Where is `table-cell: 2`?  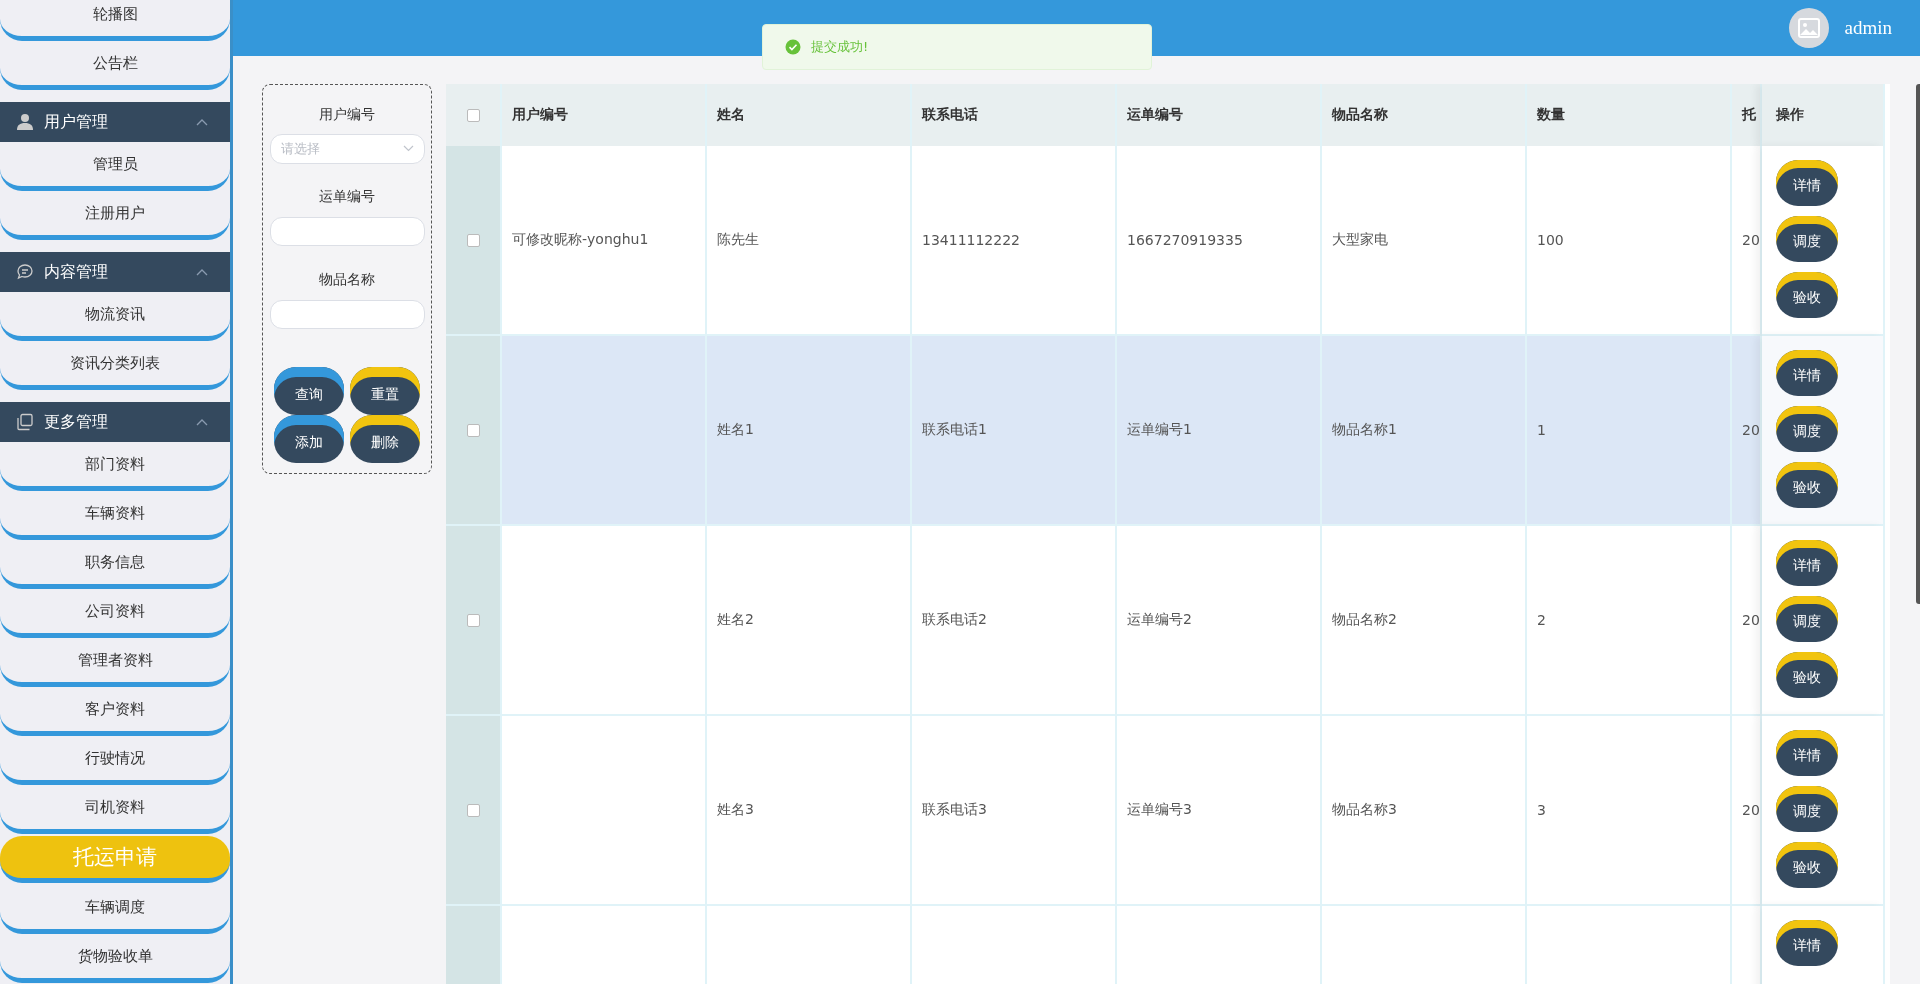 table-cell: 2 is located at coordinates (1629, 621).